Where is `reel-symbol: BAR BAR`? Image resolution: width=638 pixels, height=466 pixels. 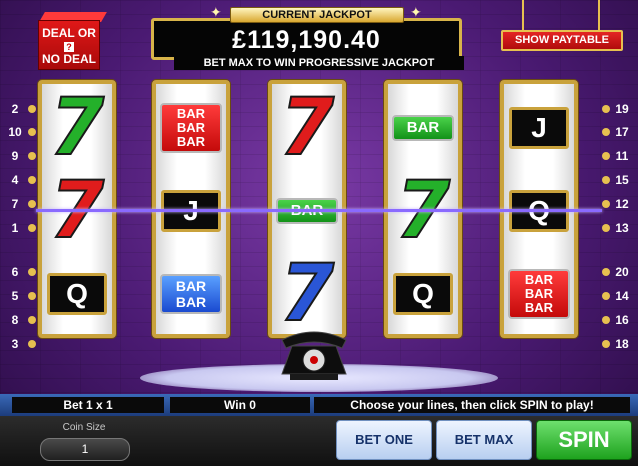 reel-symbol: BAR BAR is located at coordinates (191, 294).